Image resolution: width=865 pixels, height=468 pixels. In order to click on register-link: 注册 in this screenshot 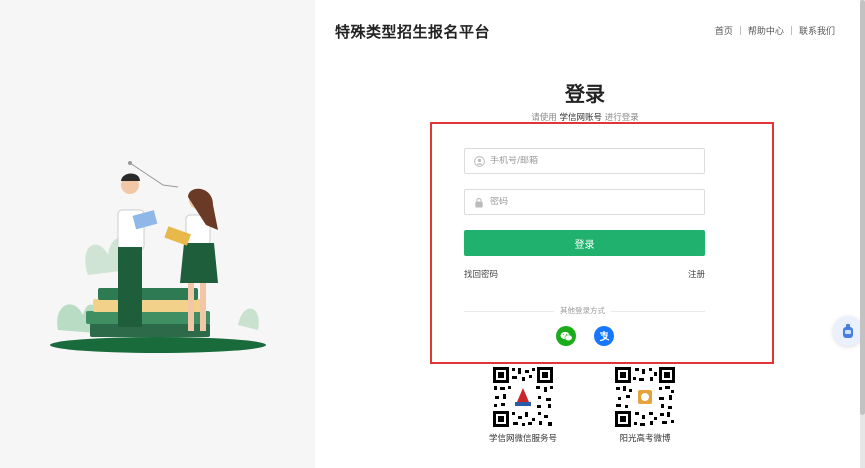, I will do `click(696, 274)`.